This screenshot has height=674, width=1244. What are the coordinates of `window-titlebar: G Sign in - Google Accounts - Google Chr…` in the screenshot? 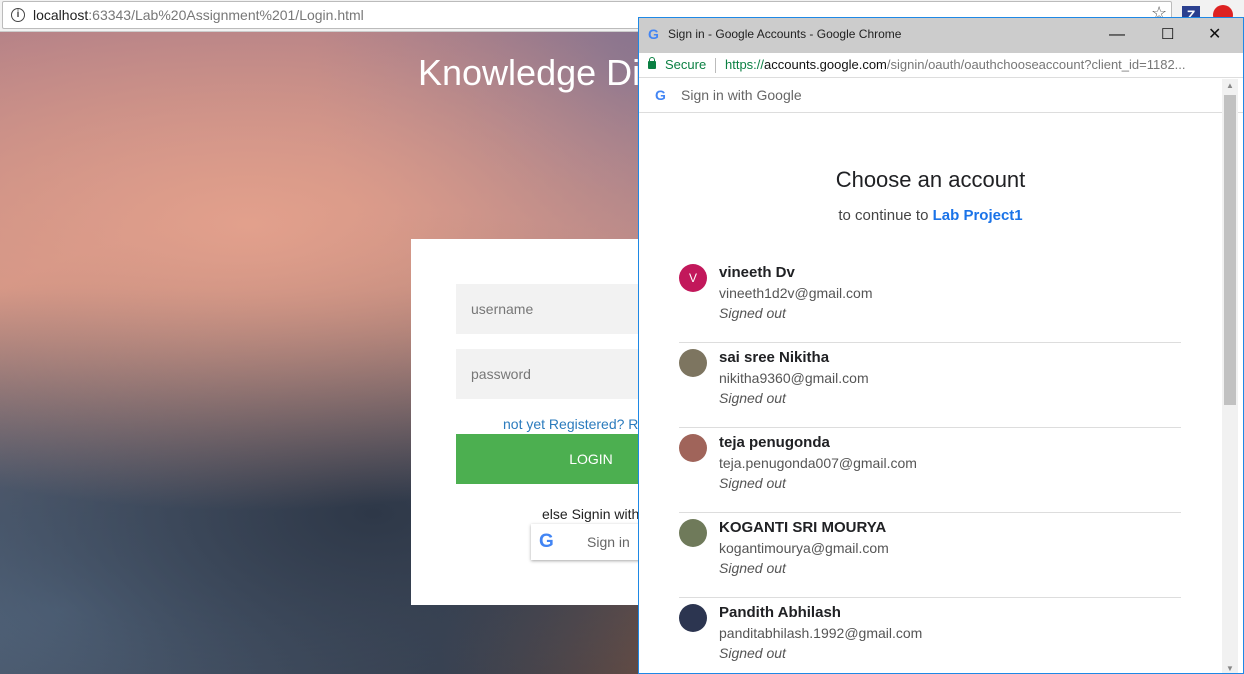 It's located at (941, 35).